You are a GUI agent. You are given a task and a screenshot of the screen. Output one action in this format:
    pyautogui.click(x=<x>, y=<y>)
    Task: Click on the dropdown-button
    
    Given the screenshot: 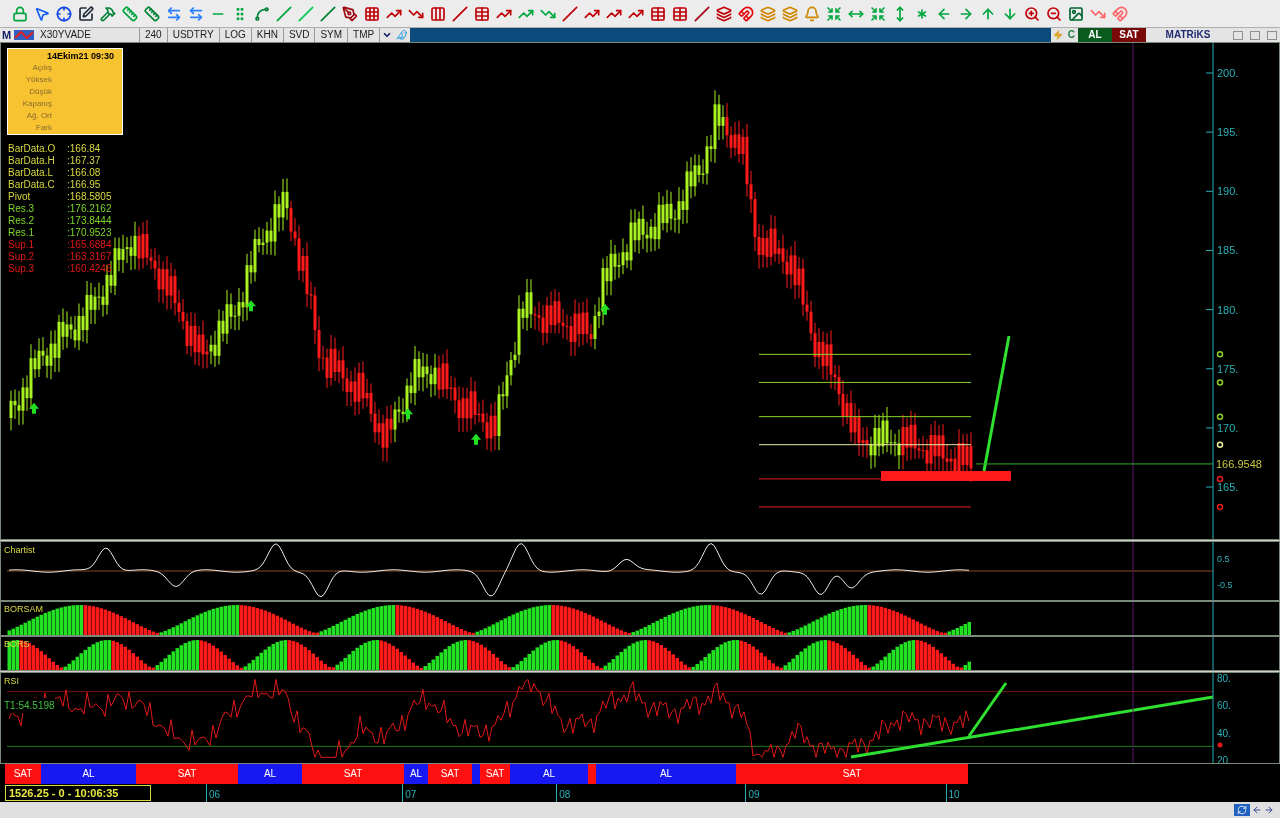 What is the action you would take?
    pyautogui.click(x=387, y=35)
    